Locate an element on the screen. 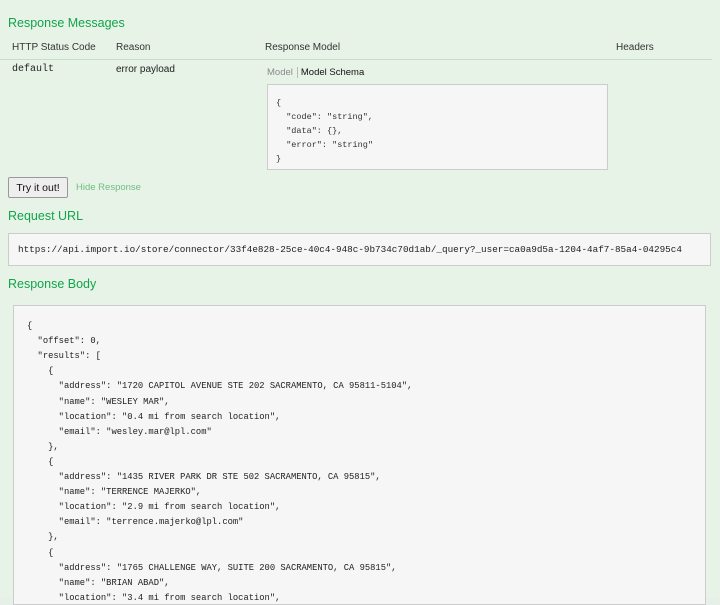 The image size is (720, 605). reason-cell: error payload is located at coordinates (145, 69).